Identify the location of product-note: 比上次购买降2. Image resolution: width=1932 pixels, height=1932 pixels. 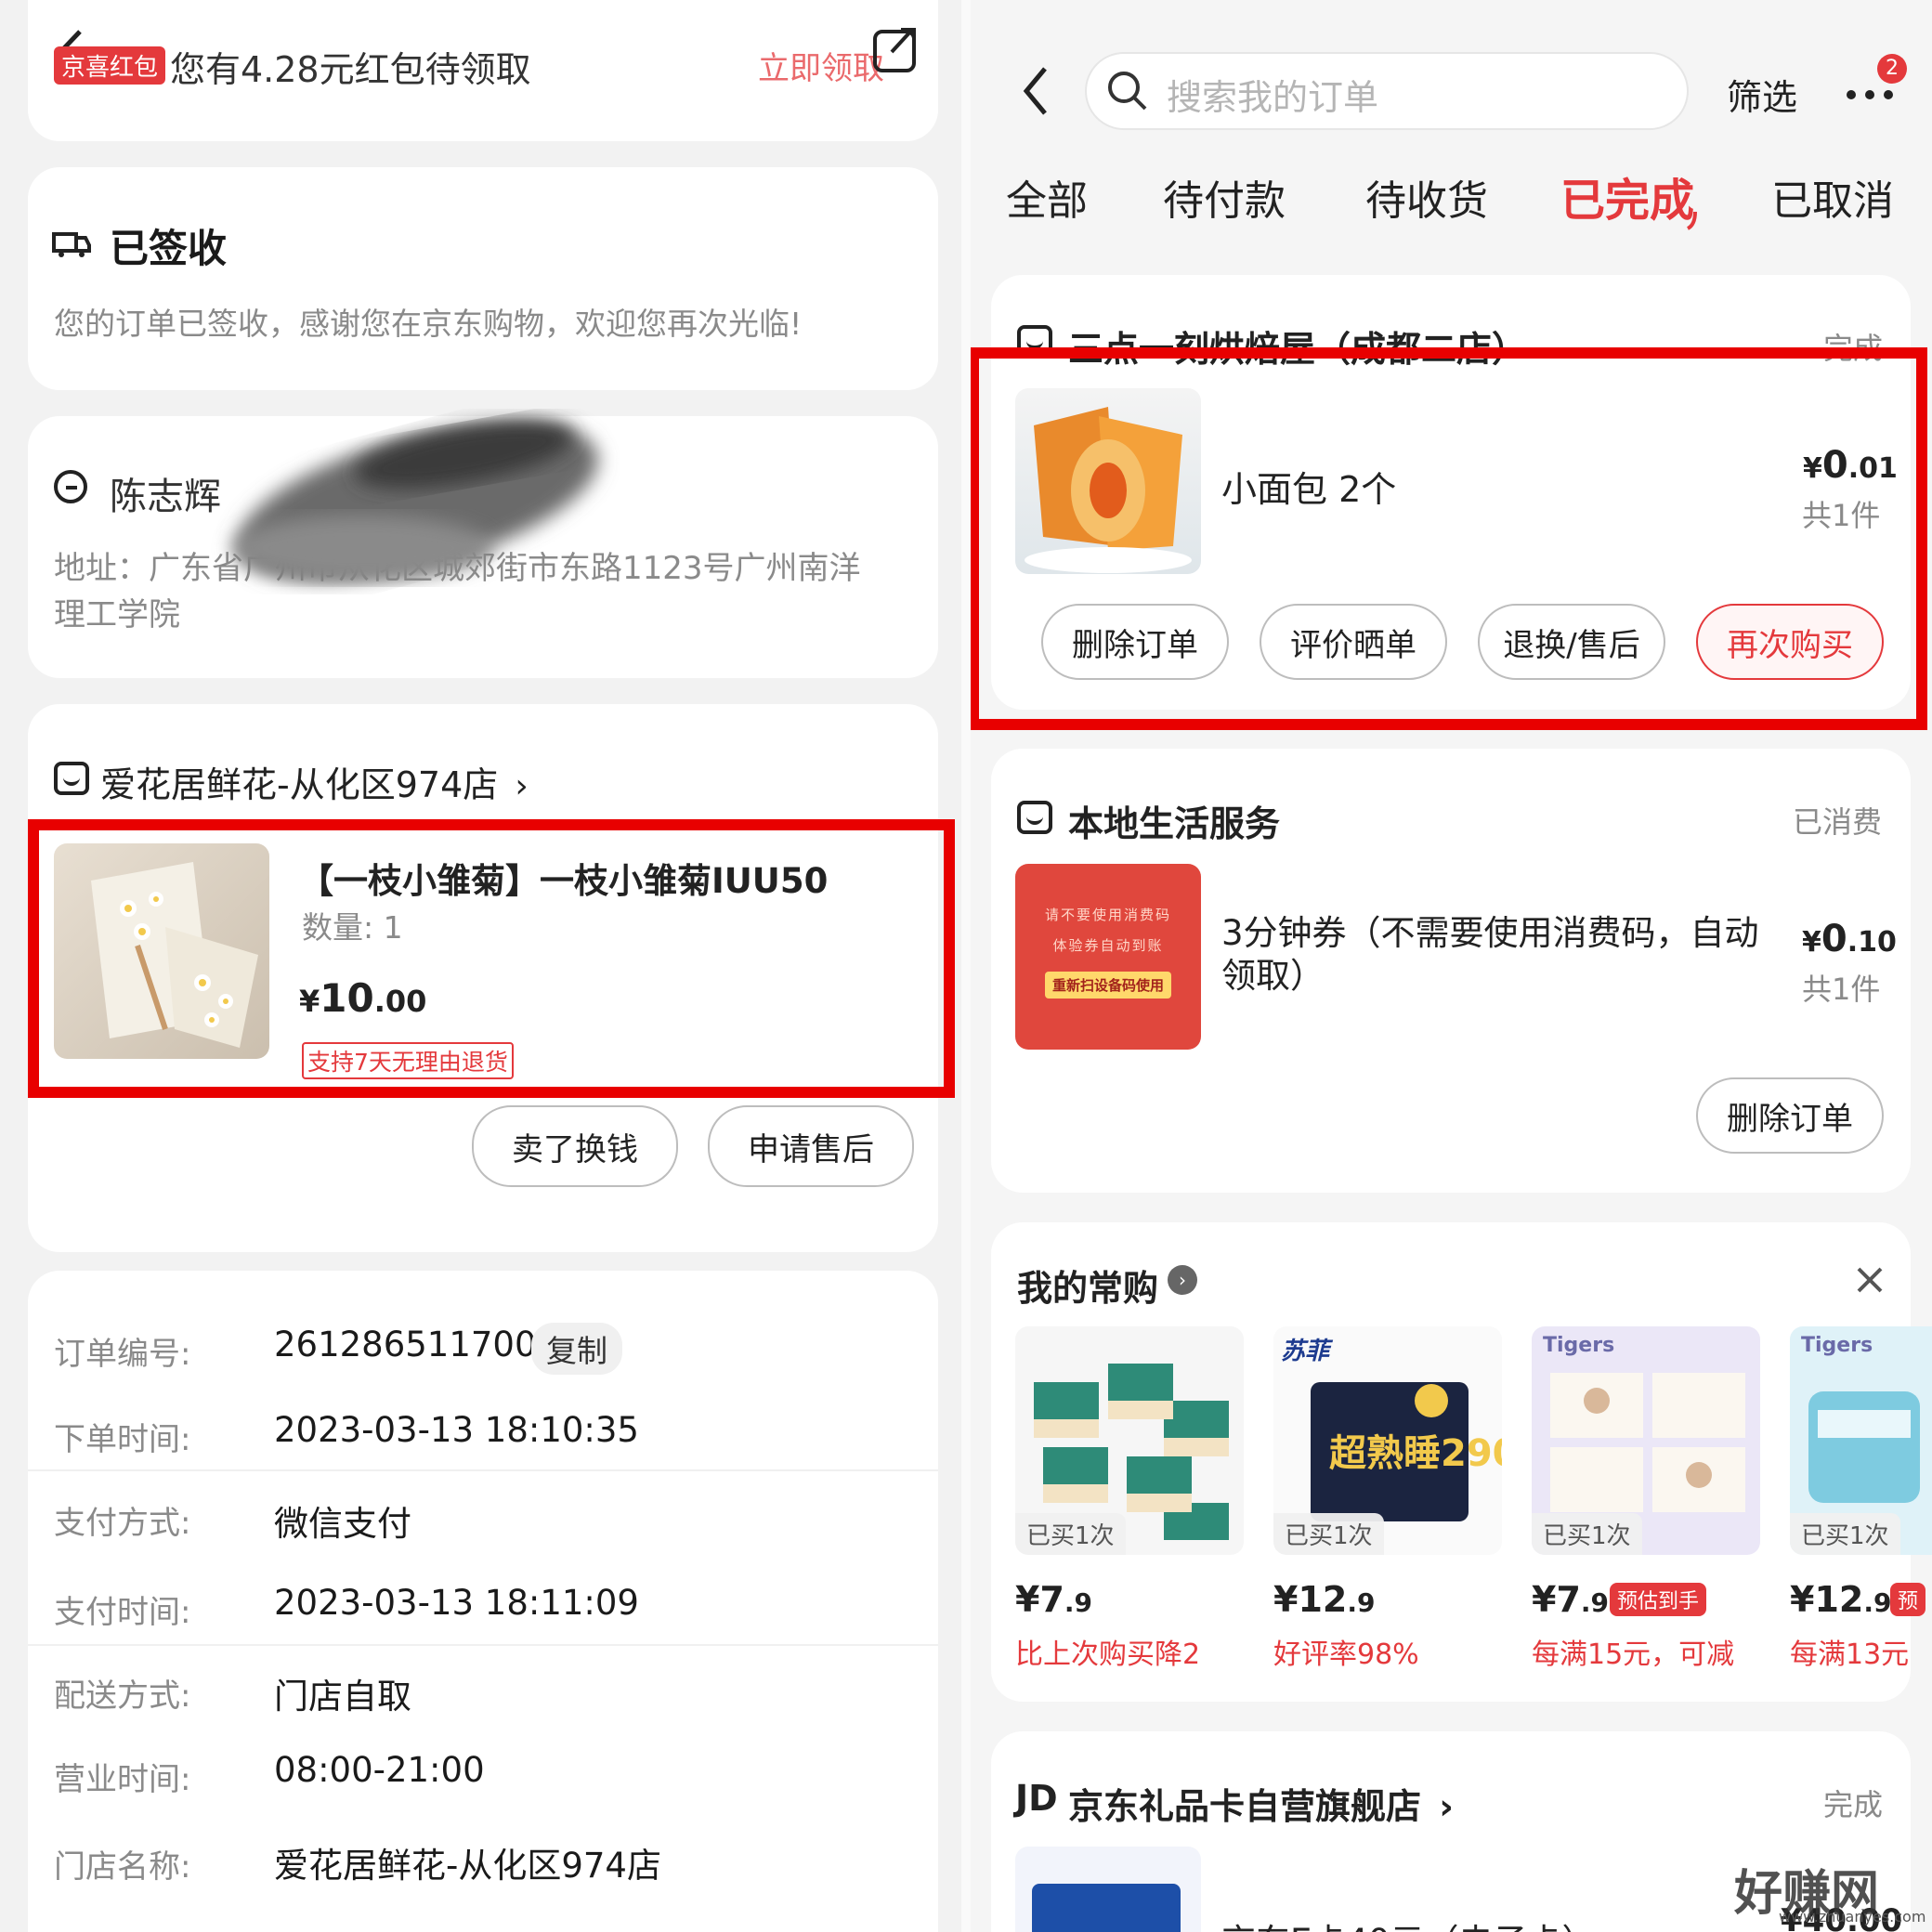
(1108, 1654).